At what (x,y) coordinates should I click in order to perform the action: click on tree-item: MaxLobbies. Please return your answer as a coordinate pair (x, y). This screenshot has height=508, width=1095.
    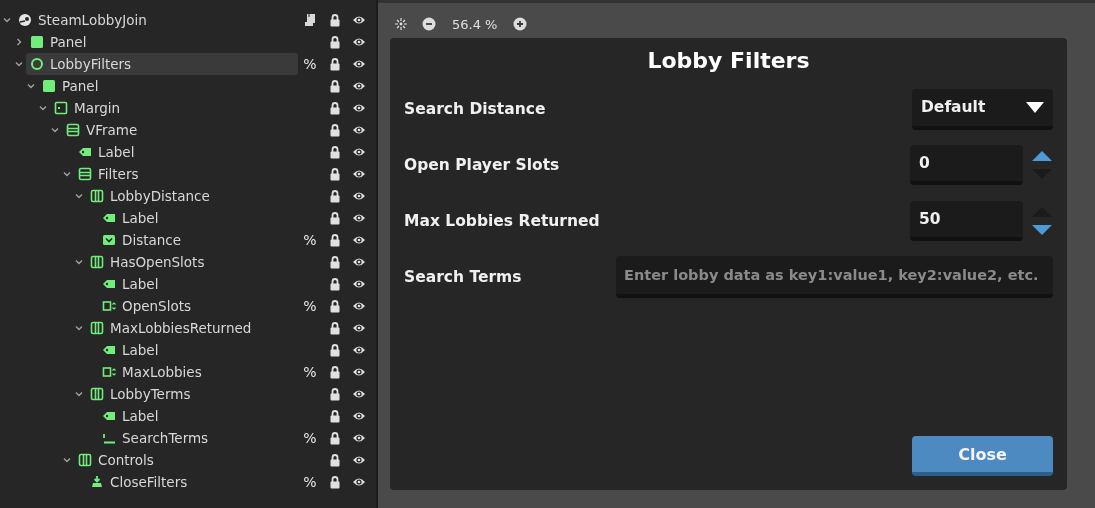
    Looking at the image, I should click on (198, 372).